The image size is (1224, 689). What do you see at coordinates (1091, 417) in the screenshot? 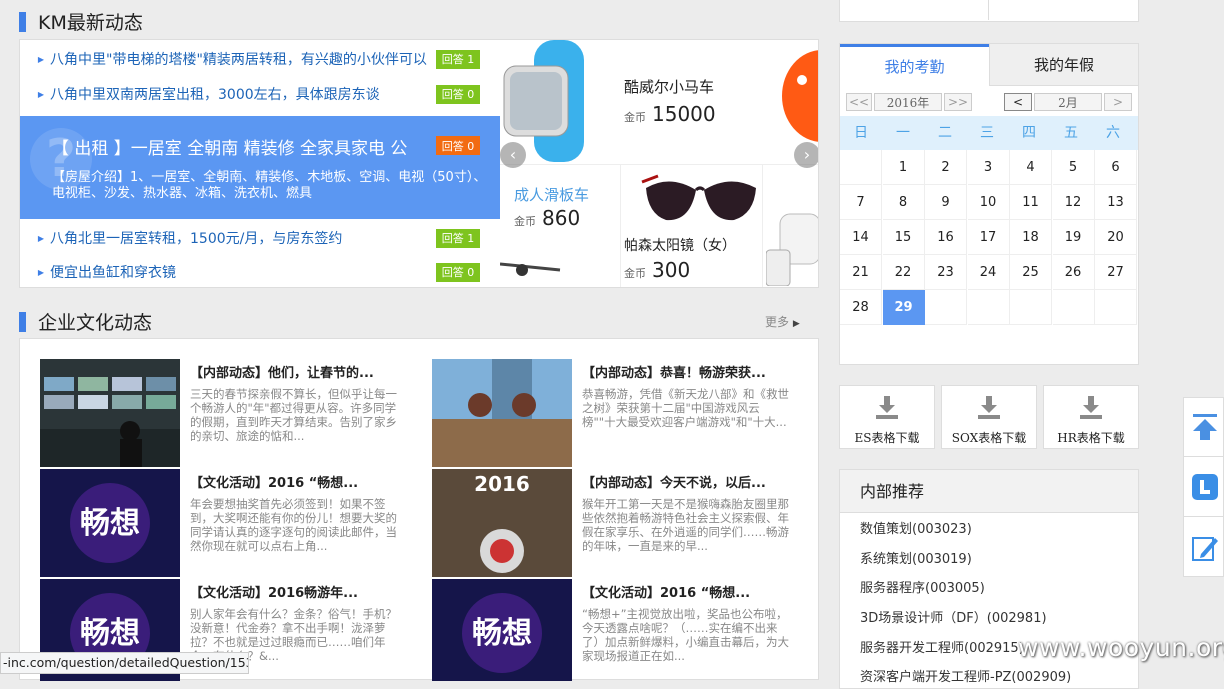
I see `download-hr-button: HR表格下载` at bounding box center [1091, 417].